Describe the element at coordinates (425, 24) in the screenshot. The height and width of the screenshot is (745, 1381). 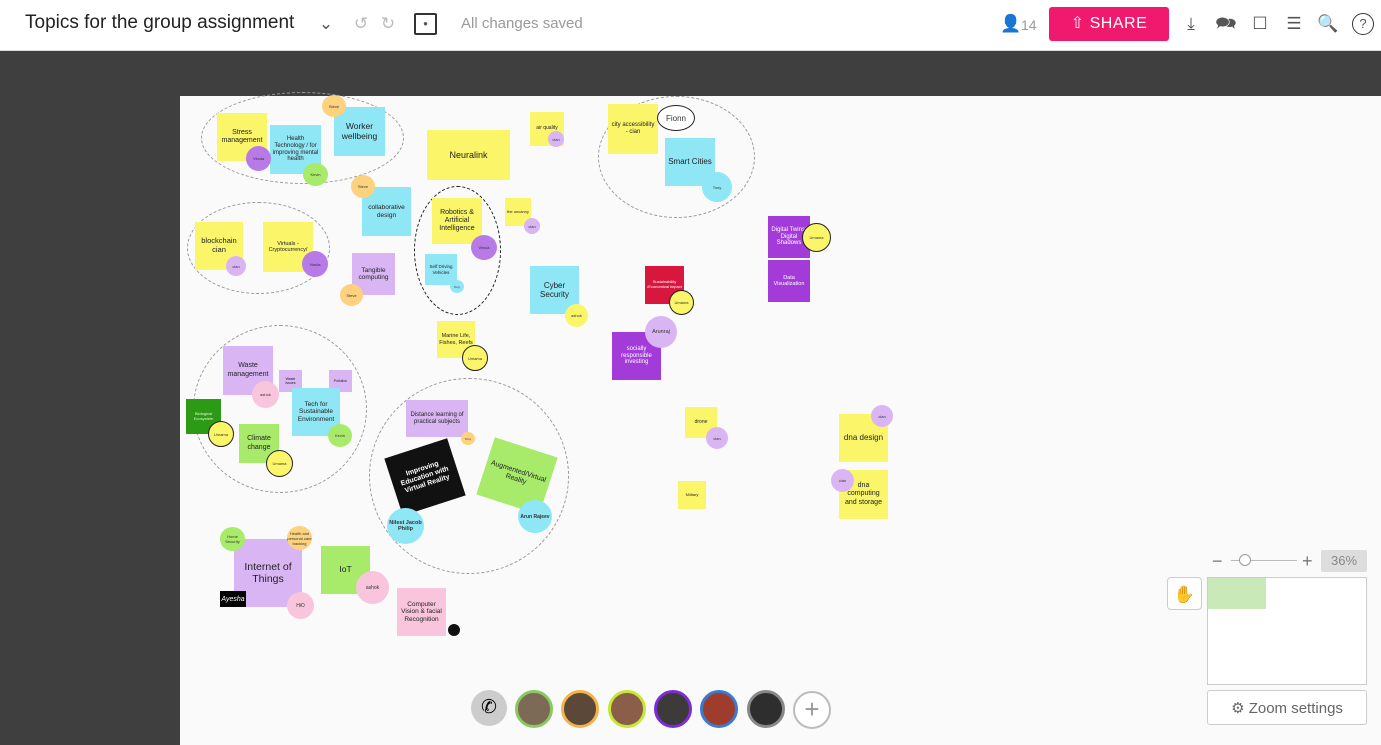
I see `focus-frame-icon: ●` at that location.